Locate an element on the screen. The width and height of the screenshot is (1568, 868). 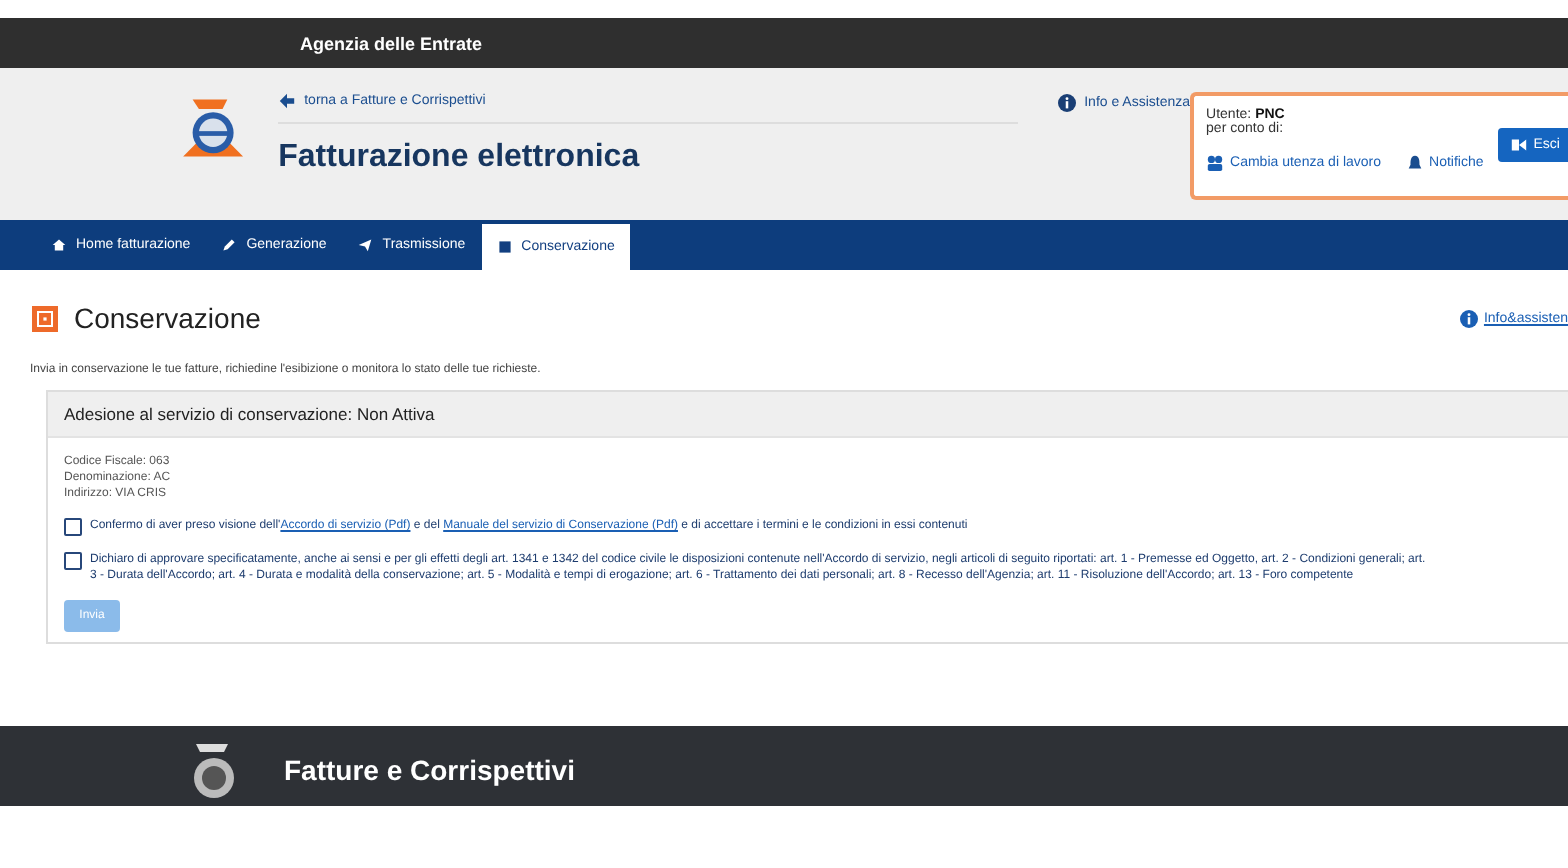
app-title: Fatturazione elettronica is located at coordinates (460, 158).